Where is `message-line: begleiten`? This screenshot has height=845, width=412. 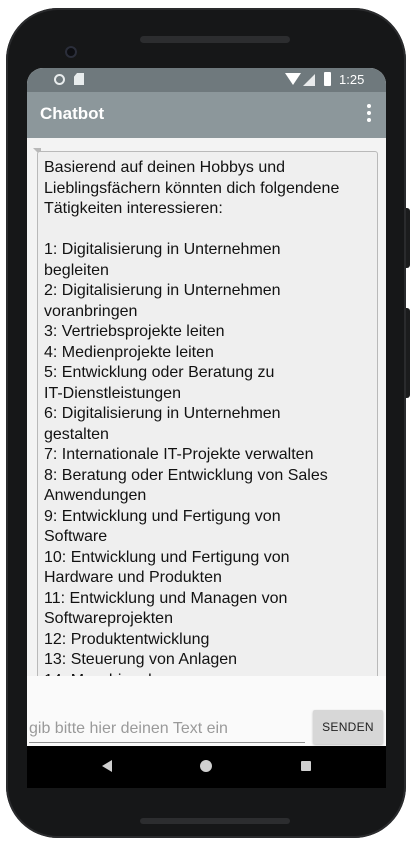 message-line: begleiten is located at coordinates (76, 270).